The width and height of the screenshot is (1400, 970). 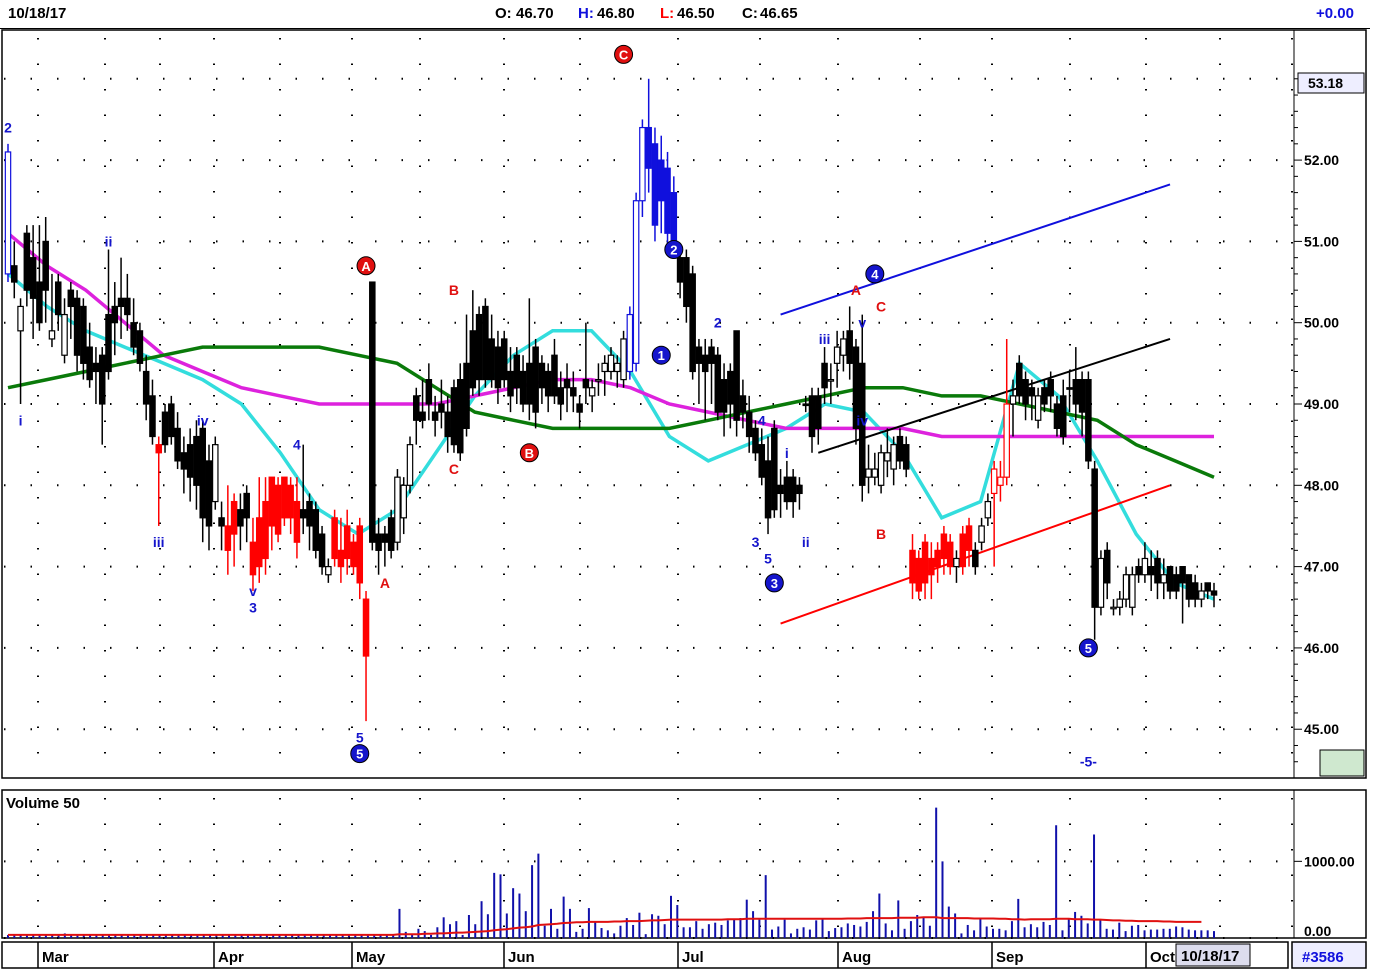 What do you see at coordinates (109, 241) in the screenshot?
I see `wave-label: ii` at bounding box center [109, 241].